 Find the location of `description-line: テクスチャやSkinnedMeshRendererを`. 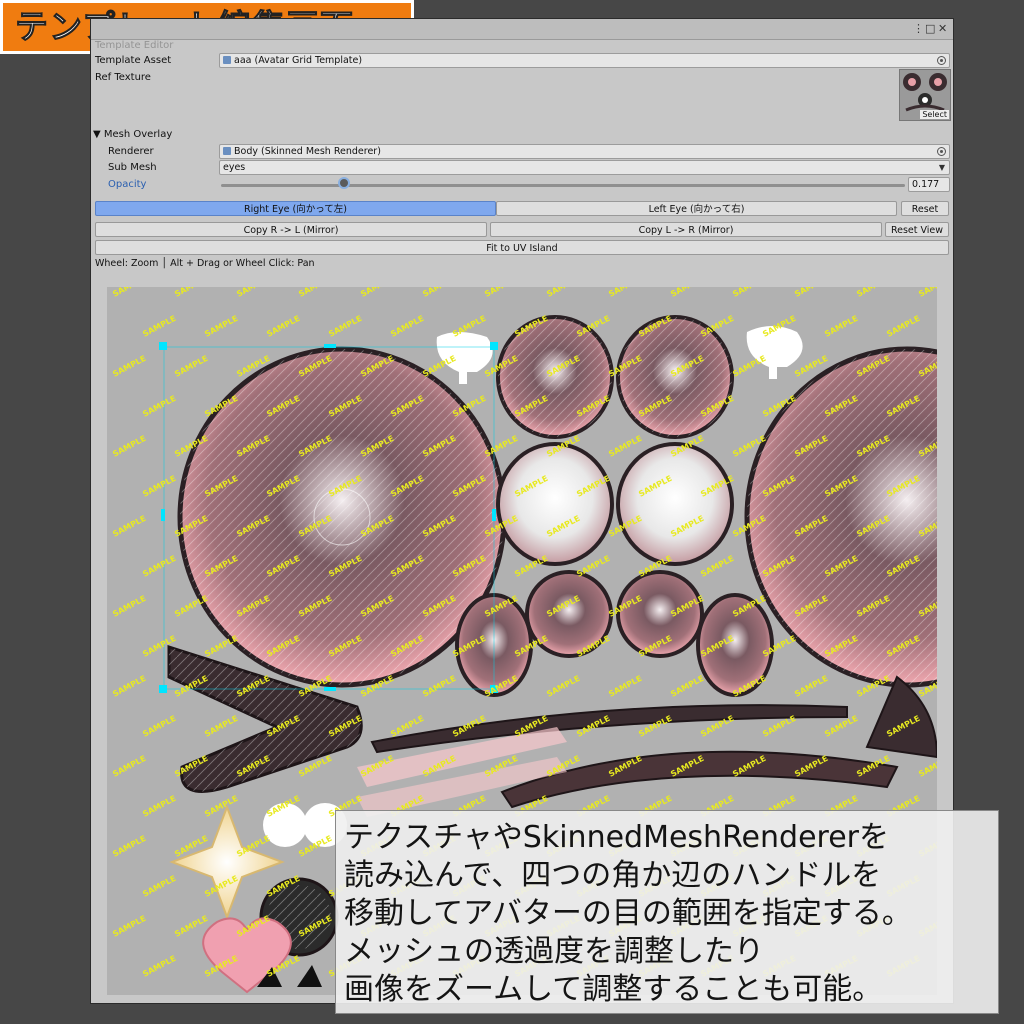

description-line: テクスチャやSkinnedMeshRendererを is located at coordinates (616, 837).